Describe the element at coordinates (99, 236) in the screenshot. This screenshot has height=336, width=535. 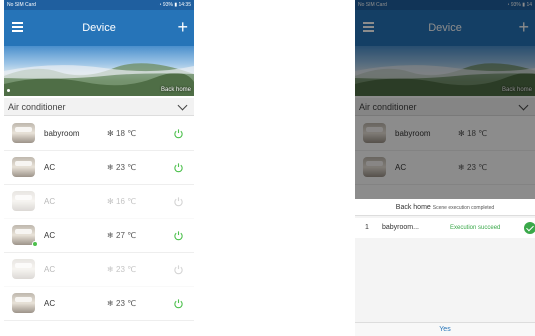
I see `device-row: AC ❄ 27 ℃` at that location.